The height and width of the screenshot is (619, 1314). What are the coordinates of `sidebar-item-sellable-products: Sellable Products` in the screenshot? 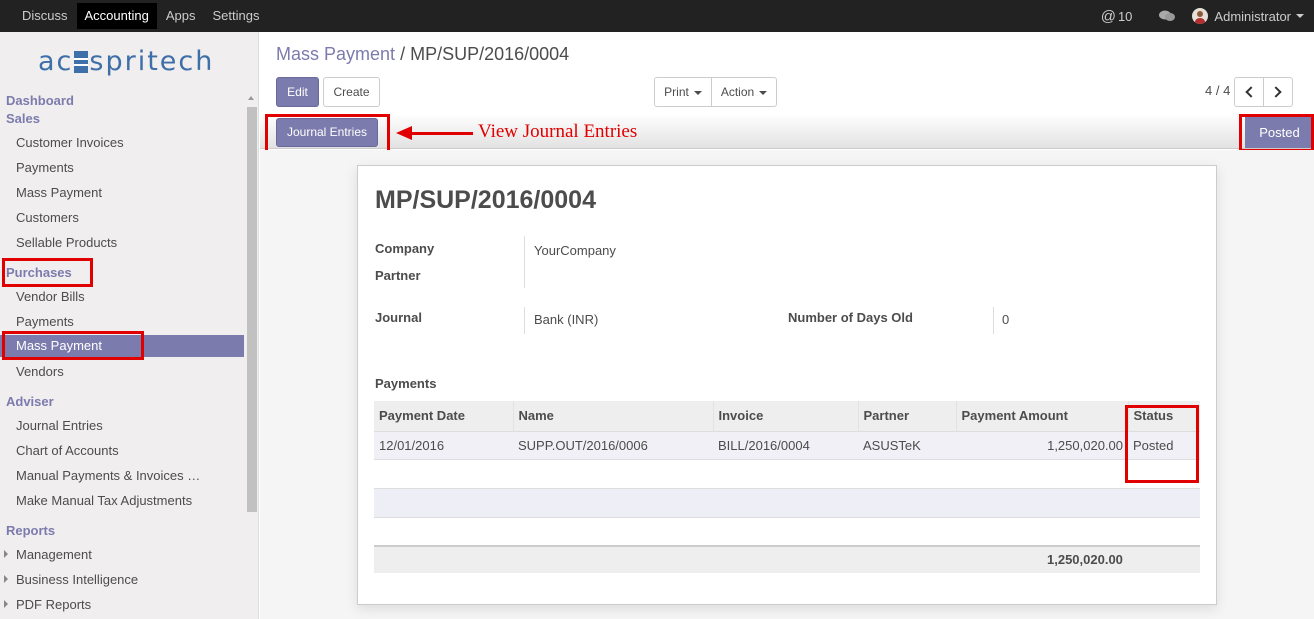 It's located at (66, 242).